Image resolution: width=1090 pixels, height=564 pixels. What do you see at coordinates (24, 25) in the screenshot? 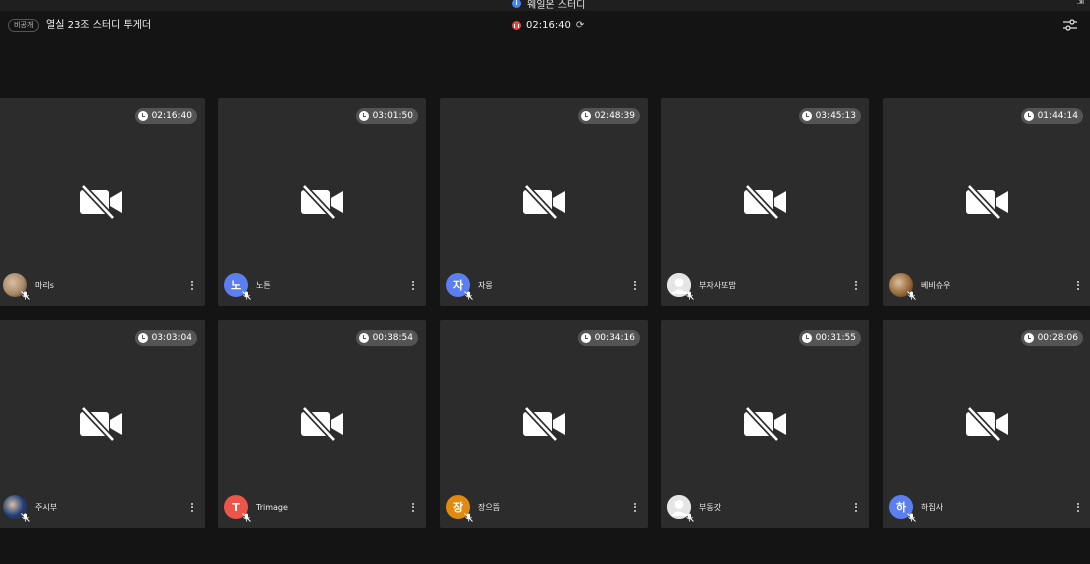
I see `privacy-badge: 비공개` at bounding box center [24, 25].